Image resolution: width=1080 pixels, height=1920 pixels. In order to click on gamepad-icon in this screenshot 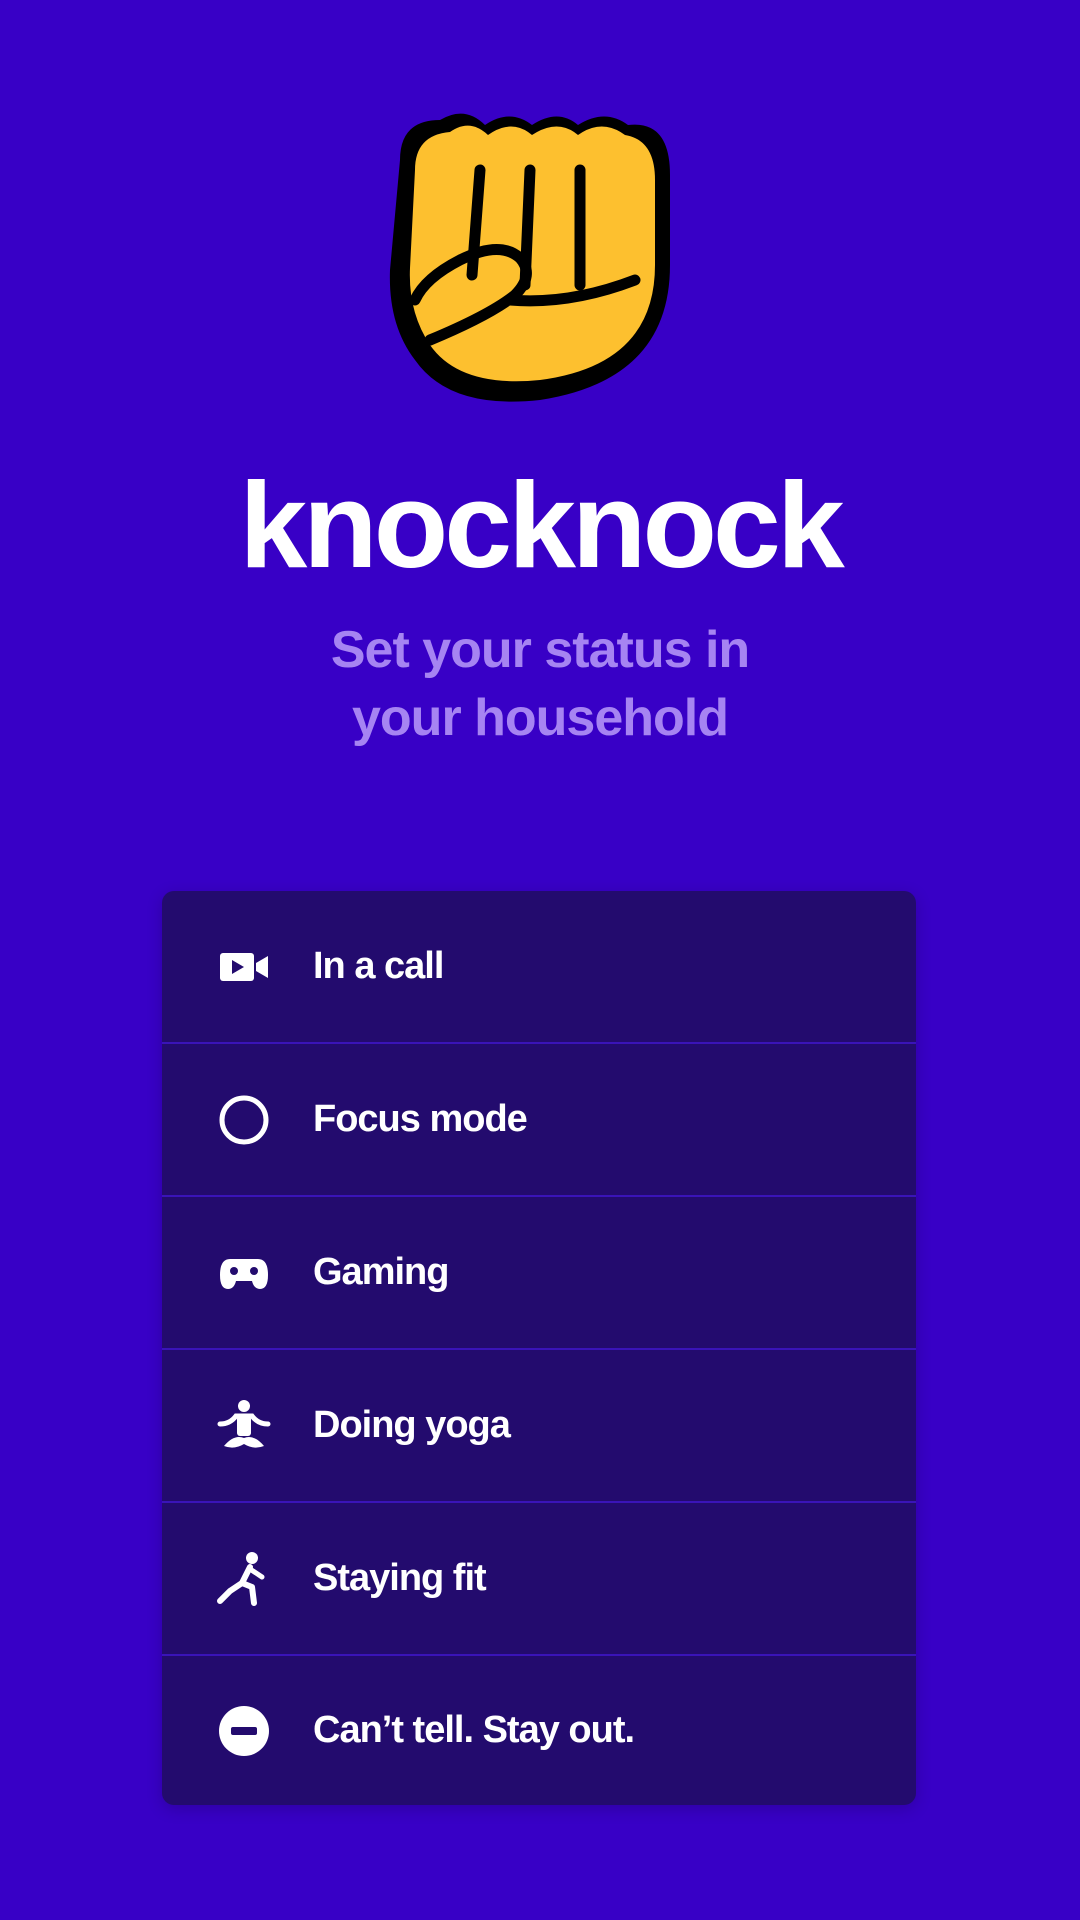, I will do `click(244, 1273)`.